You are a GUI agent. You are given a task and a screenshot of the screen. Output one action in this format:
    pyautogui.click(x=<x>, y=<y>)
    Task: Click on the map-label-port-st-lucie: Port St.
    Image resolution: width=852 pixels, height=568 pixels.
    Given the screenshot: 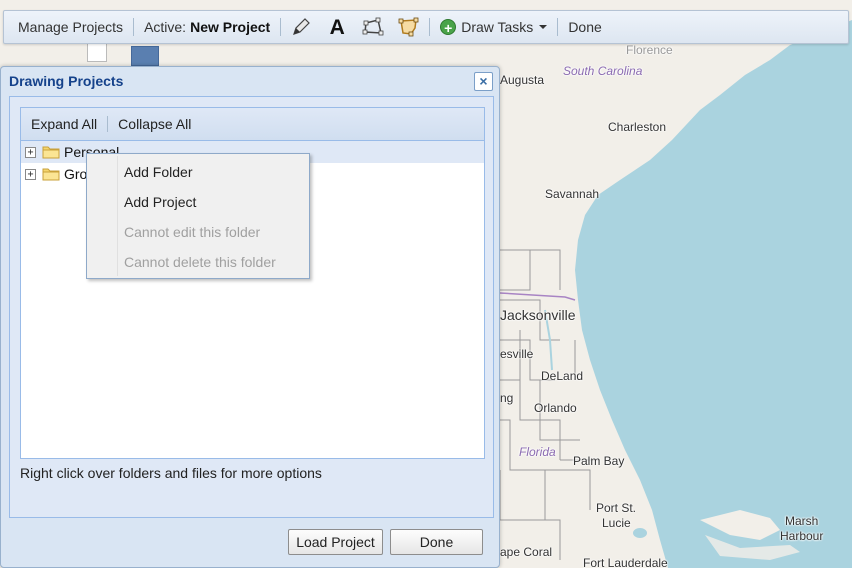 What is the action you would take?
    pyautogui.click(x=616, y=508)
    